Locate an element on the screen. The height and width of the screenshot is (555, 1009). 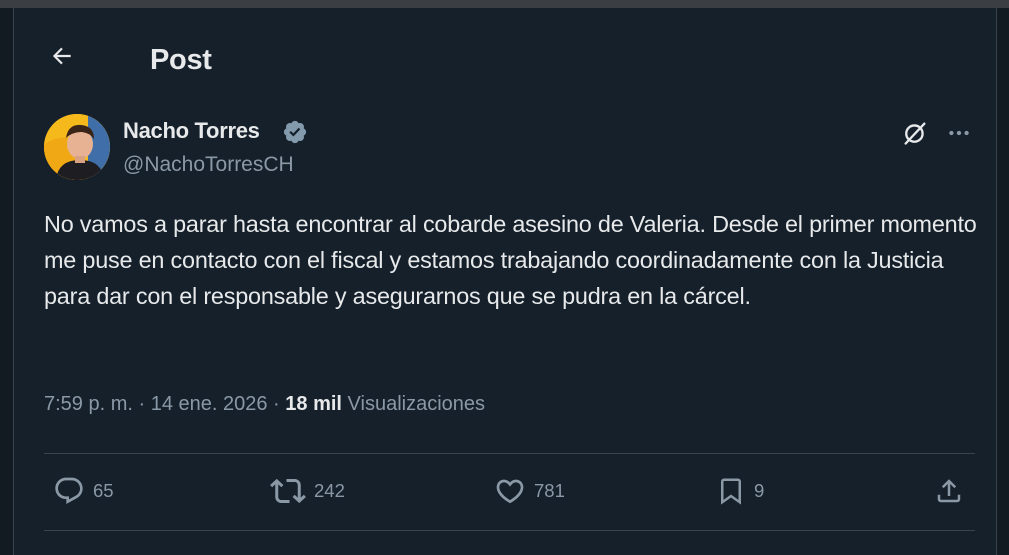
grok-icon is located at coordinates (915, 133).